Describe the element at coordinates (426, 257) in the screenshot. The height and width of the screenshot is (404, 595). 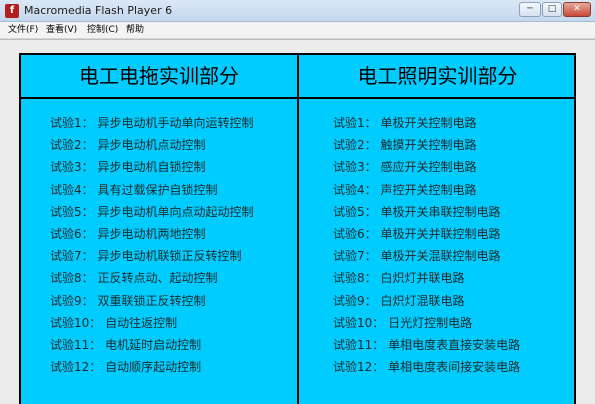
I see `experiment-link: 试验7： 单极开关混联控制电路` at that location.